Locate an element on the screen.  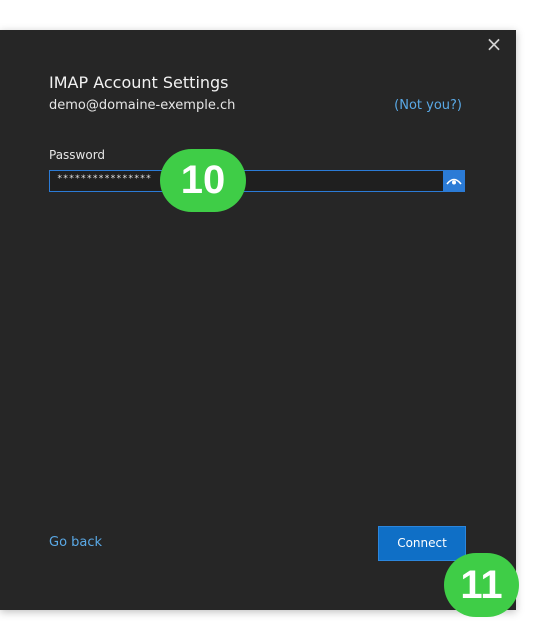
step-11-badge: 11 is located at coordinates (481, 585).